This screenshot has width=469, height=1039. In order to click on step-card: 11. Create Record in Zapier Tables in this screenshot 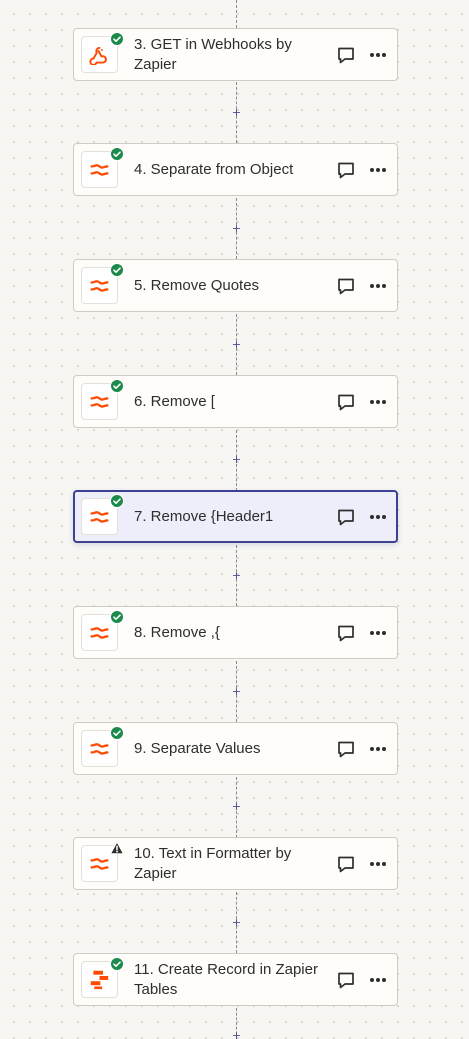, I will do `click(235, 979)`.